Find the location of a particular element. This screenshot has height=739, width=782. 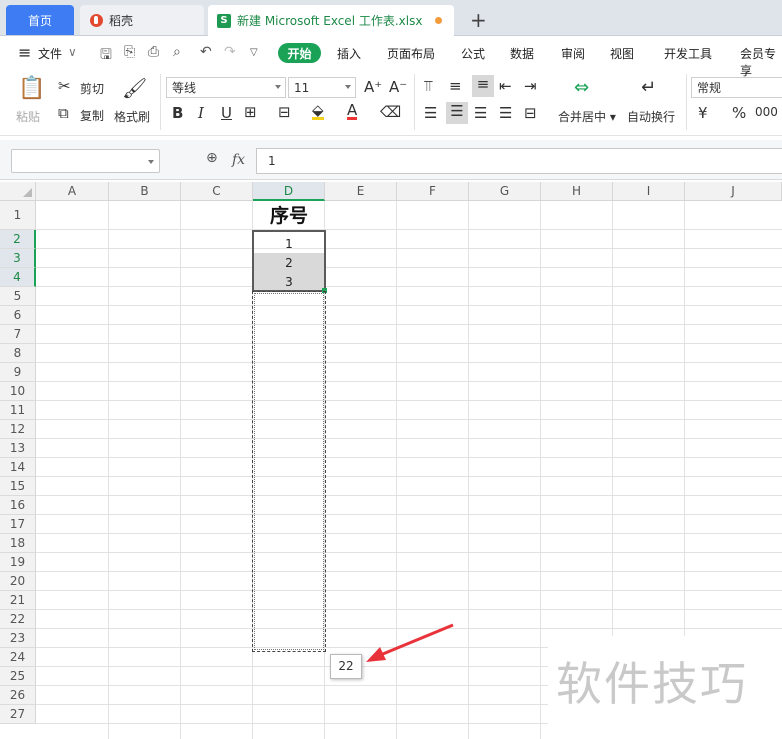

column-header-i: I is located at coordinates (649, 191).